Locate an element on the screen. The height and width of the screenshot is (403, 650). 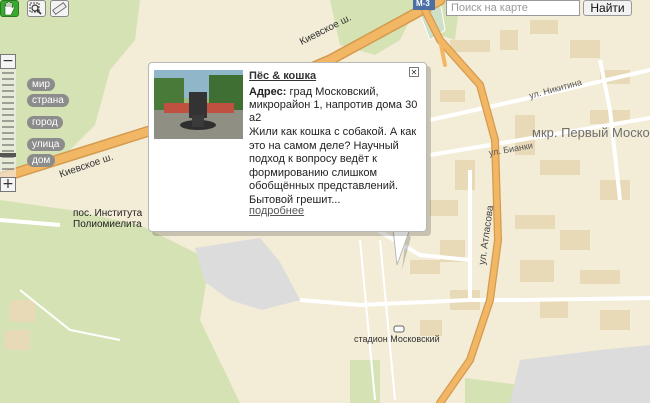
stadium-marker is located at coordinates (399, 329).